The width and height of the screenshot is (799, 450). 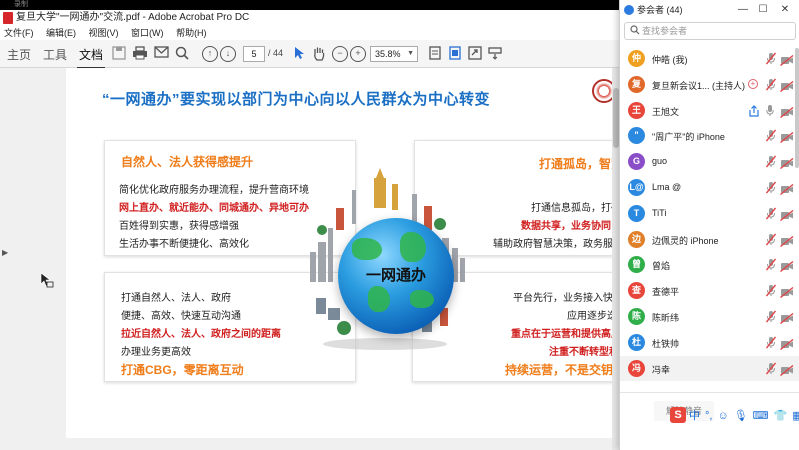 I want to click on next-page-icon: ↓, so click(x=228, y=54).